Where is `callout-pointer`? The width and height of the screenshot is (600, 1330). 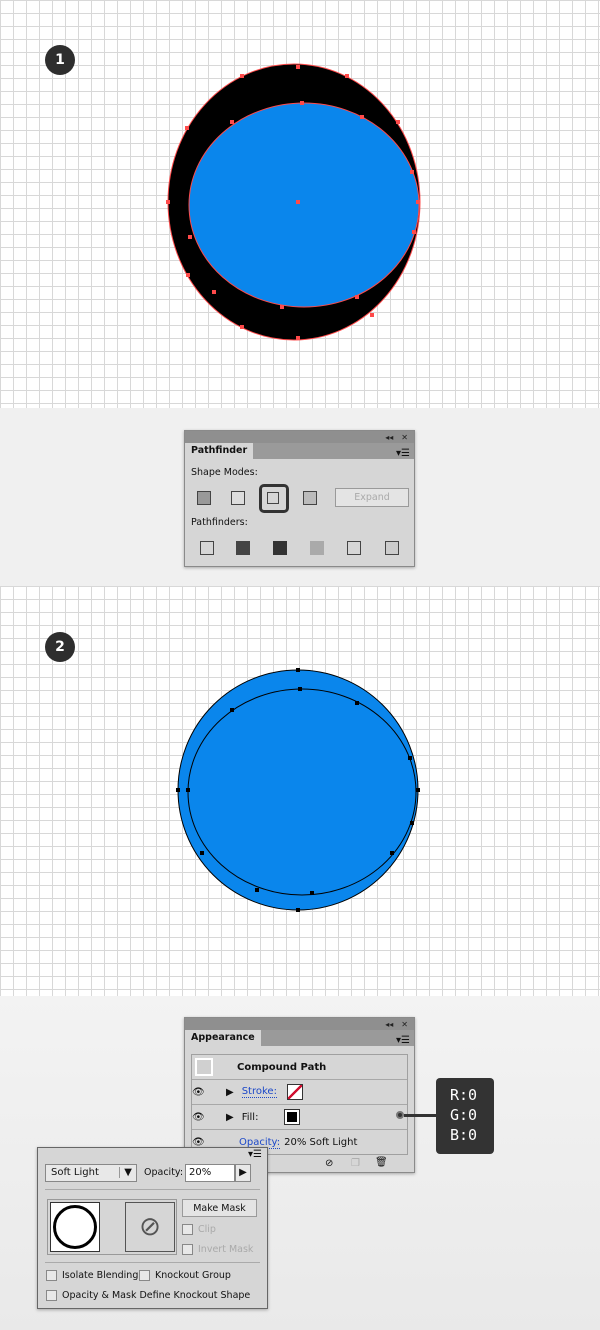 callout-pointer is located at coordinates (400, 1115).